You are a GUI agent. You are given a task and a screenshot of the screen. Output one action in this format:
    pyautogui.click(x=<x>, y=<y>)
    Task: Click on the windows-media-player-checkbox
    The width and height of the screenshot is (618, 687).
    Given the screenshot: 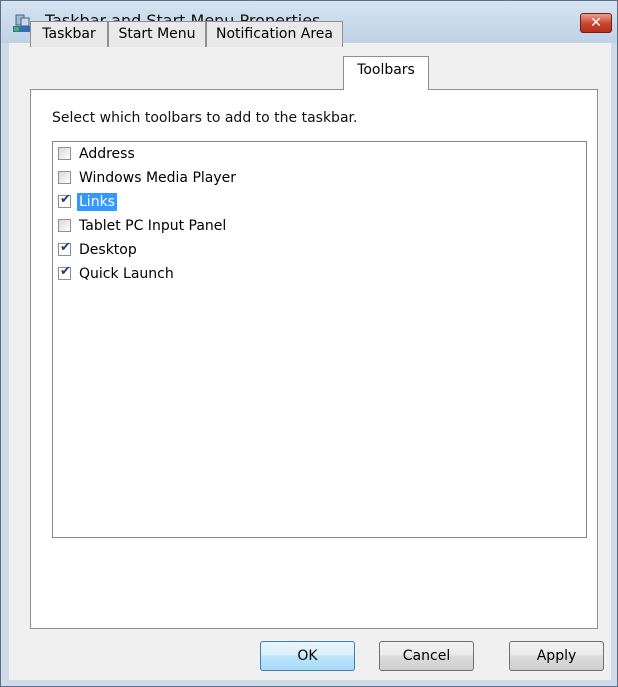 What is the action you would take?
    pyautogui.click(x=64, y=177)
    